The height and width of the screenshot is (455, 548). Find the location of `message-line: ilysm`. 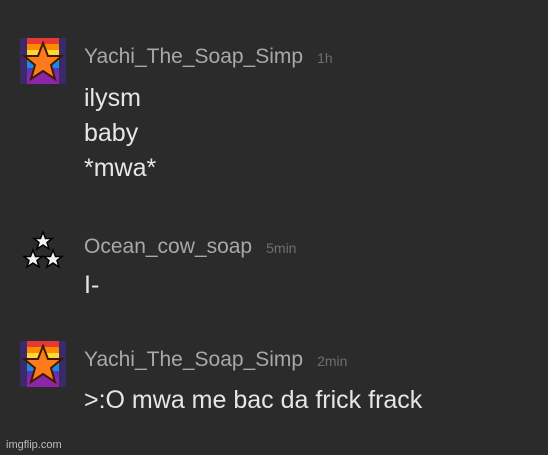

message-line: ilysm is located at coordinates (112, 98).